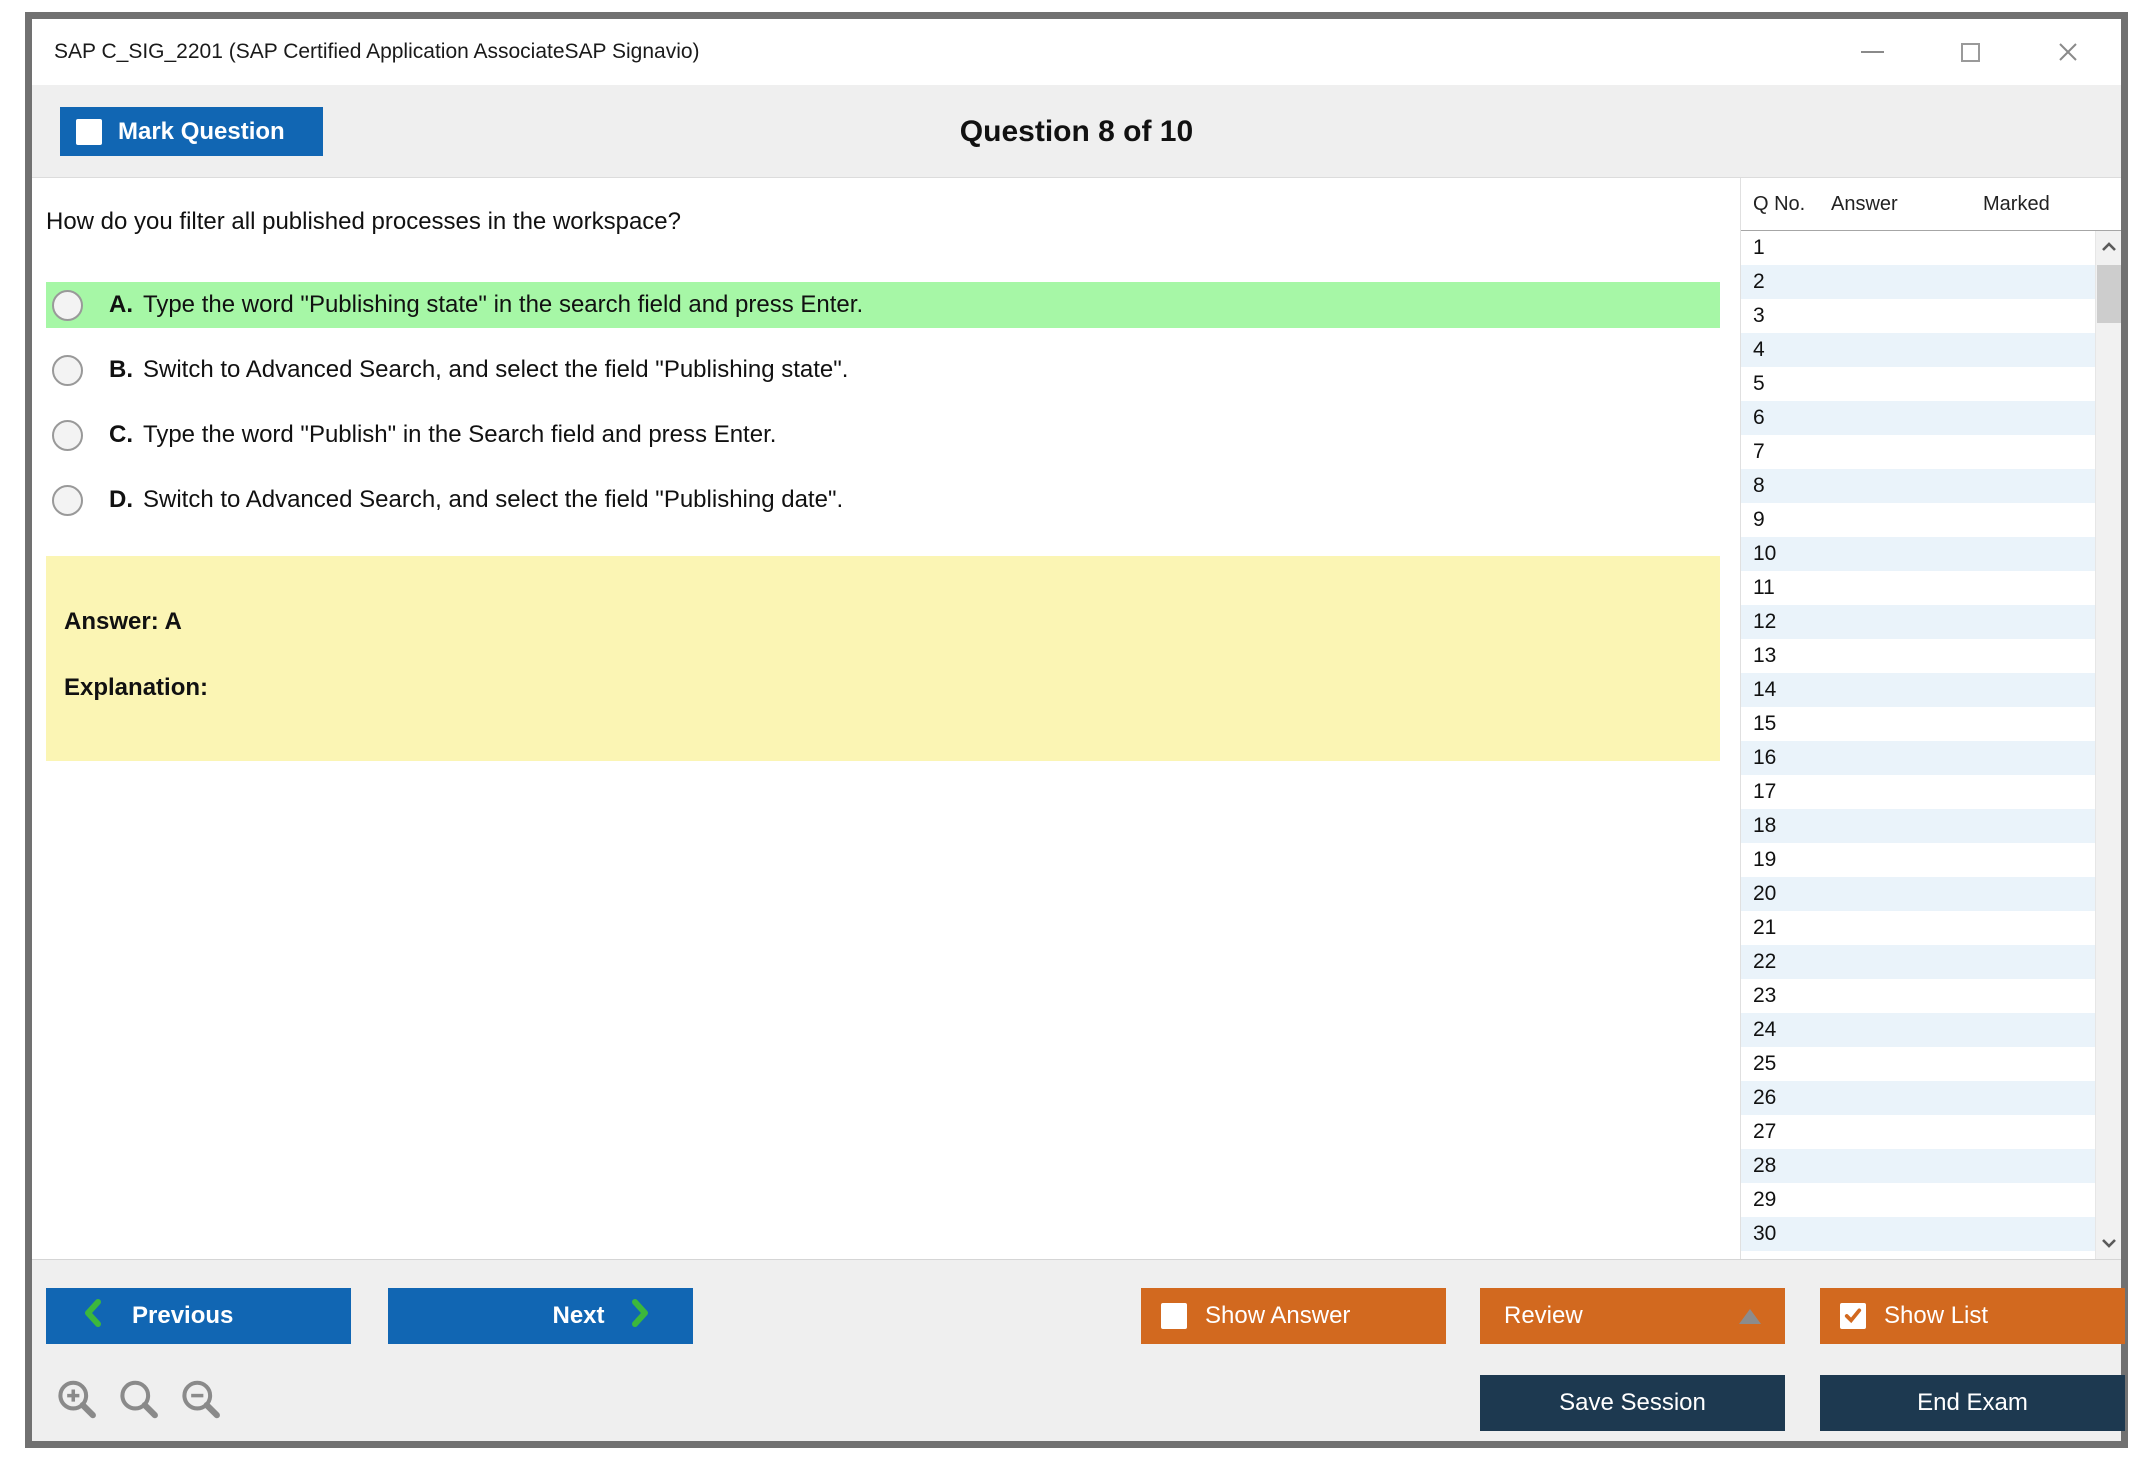 The height and width of the screenshot is (1470, 2150). What do you see at coordinates (578, 1315) in the screenshot?
I see `next-label: Next` at bounding box center [578, 1315].